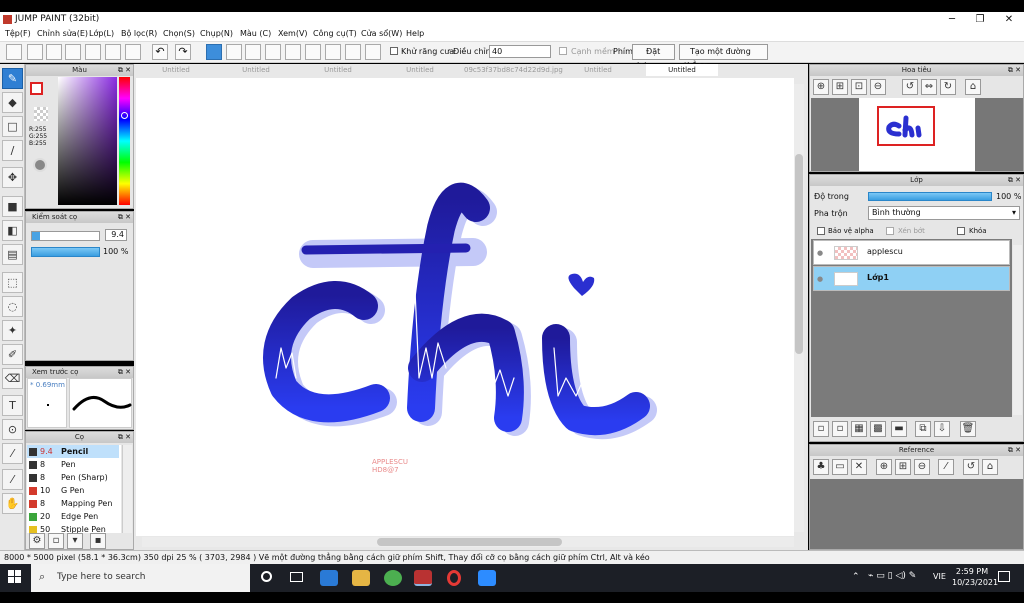 Image resolution: width=1024 pixels, height=603 pixels. Describe the element at coordinates (12, 429) in the screenshot. I see `lasso2-tool-icon: ⊙` at that location.